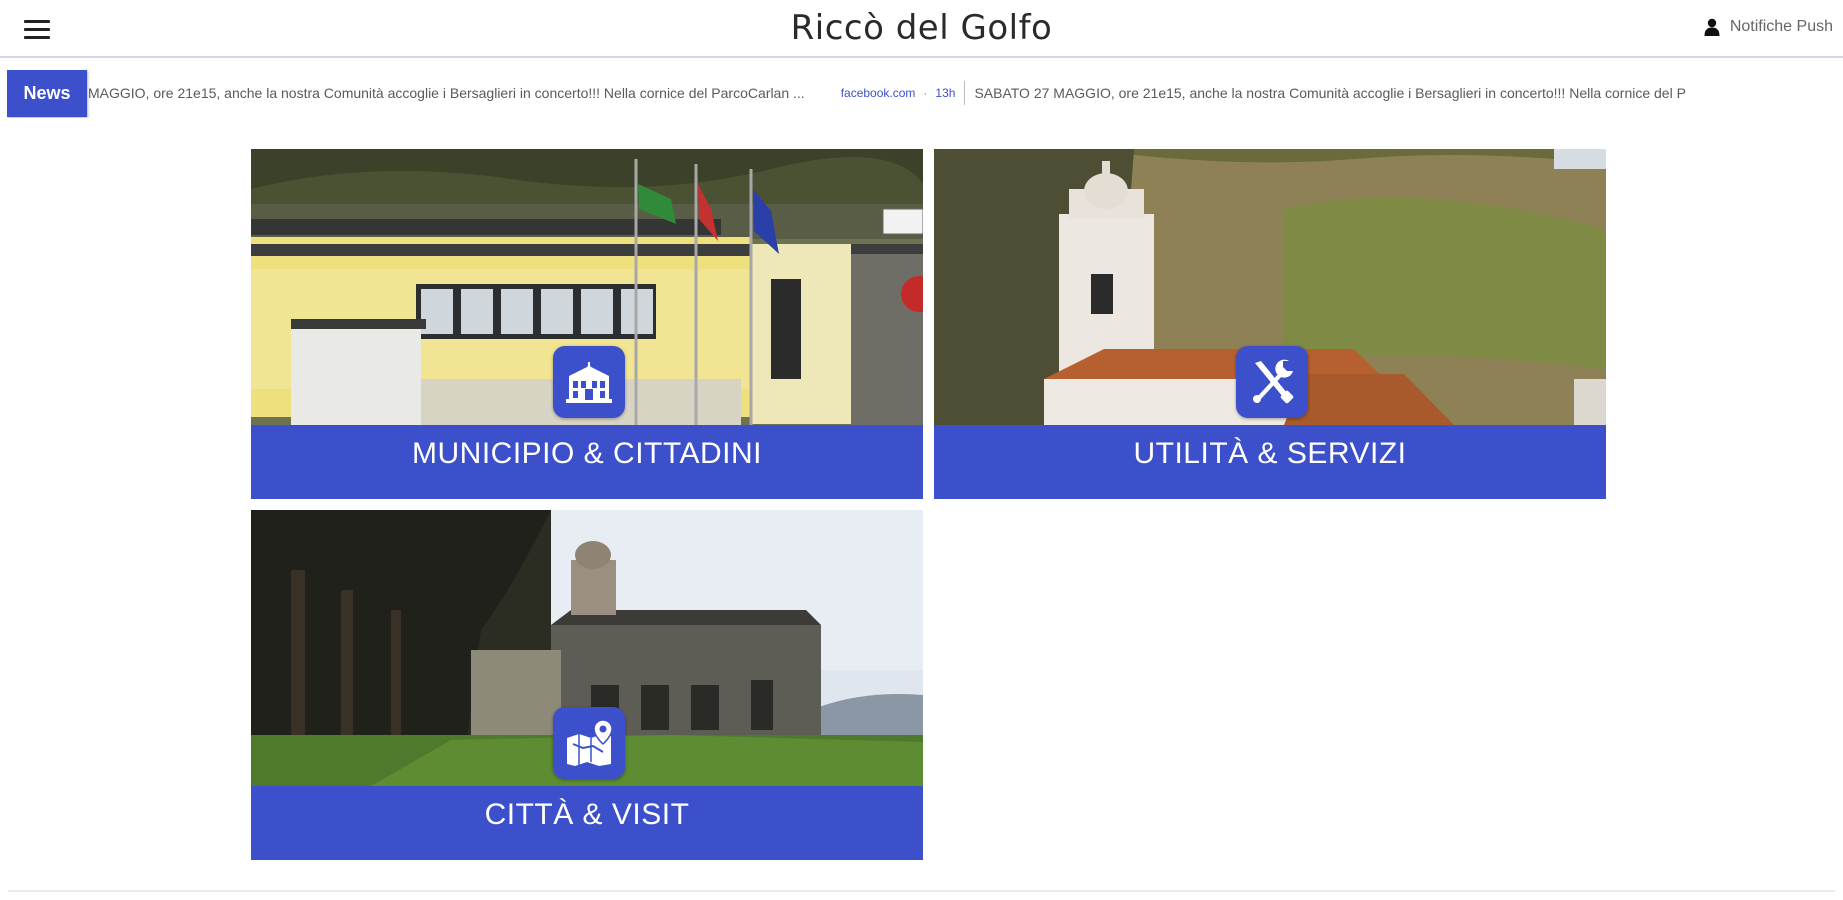 The height and width of the screenshot is (900, 1843). What do you see at coordinates (1270, 324) in the screenshot?
I see `tile-utilita: UTILITÀ & SERVIZI` at bounding box center [1270, 324].